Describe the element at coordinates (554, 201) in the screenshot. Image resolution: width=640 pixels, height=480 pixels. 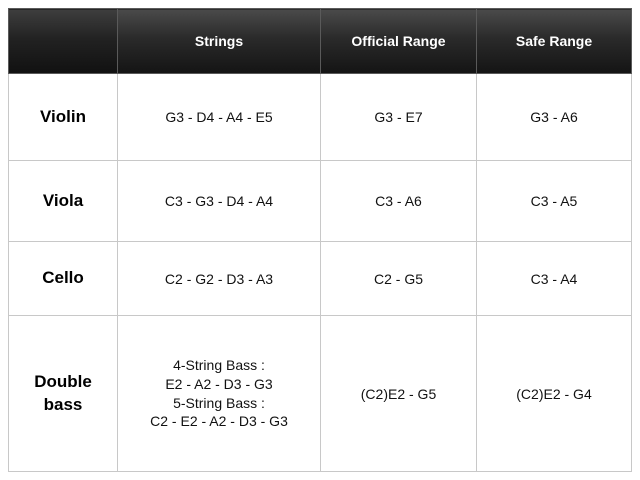
I see `safe-range-cell: C3 - A5` at that location.